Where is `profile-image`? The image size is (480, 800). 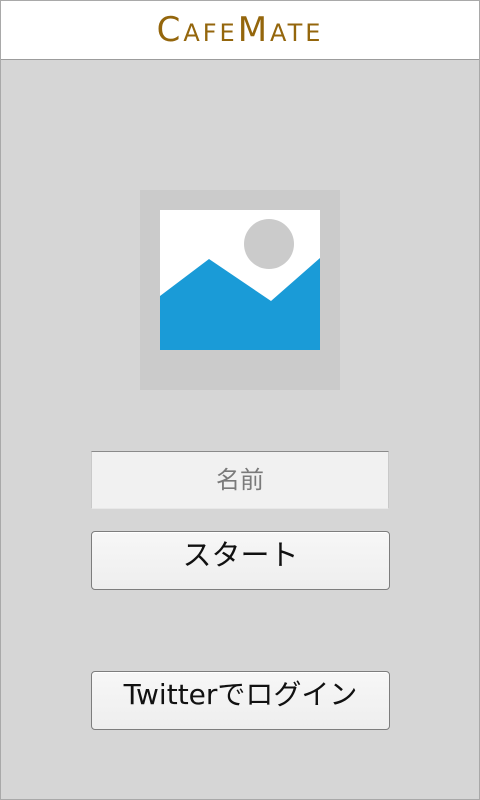 profile-image is located at coordinates (240, 290).